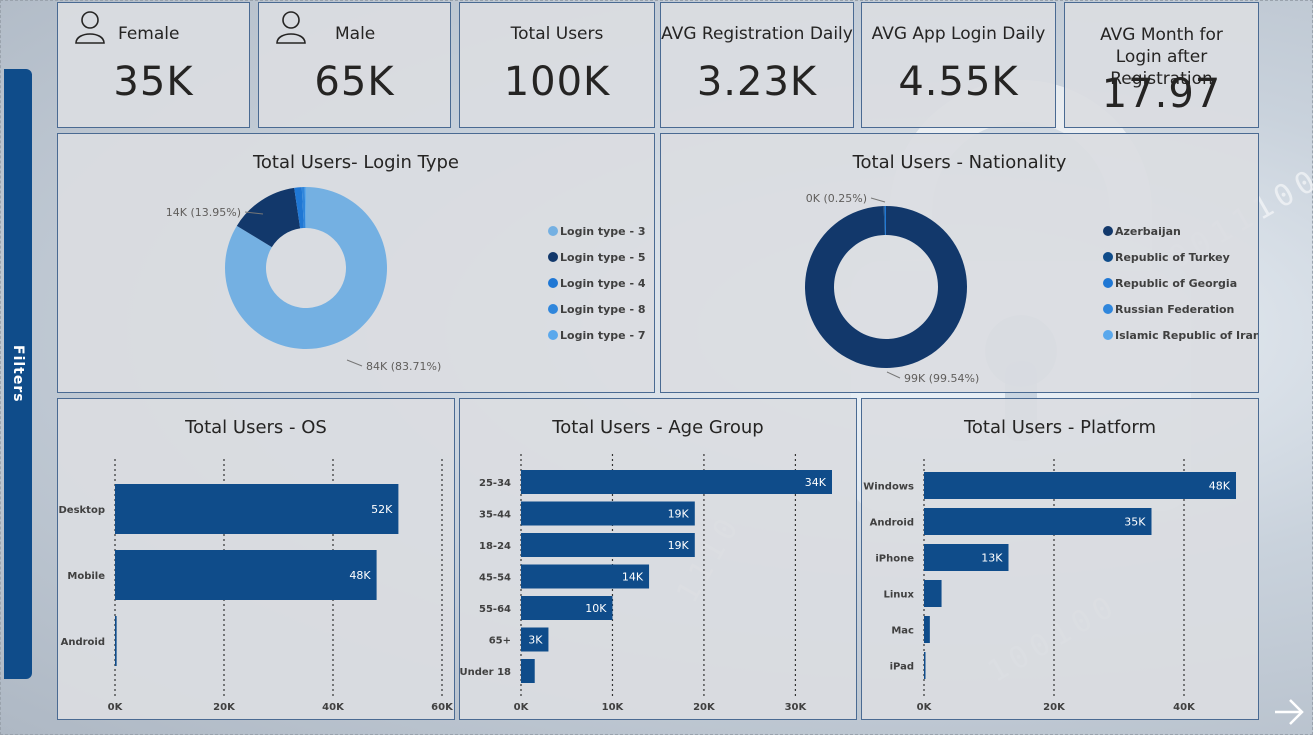  What do you see at coordinates (153, 82) in the screenshot?
I see `kpi-value: 35K` at bounding box center [153, 82].